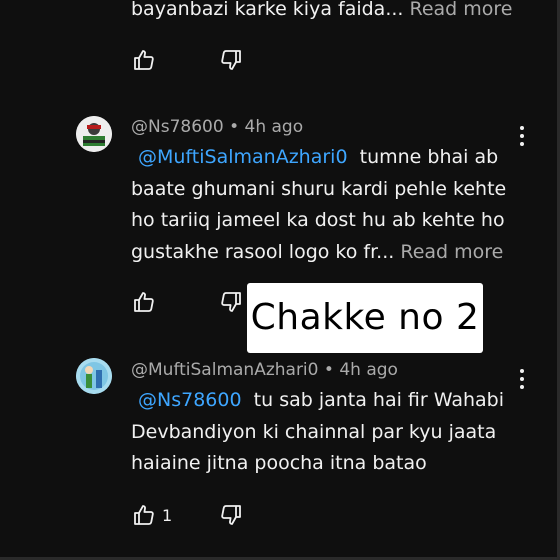  Describe the element at coordinates (318, 220) in the screenshot. I see `comment-line: ho tariiq jameel ka dost hu ab kehte ho` at that location.